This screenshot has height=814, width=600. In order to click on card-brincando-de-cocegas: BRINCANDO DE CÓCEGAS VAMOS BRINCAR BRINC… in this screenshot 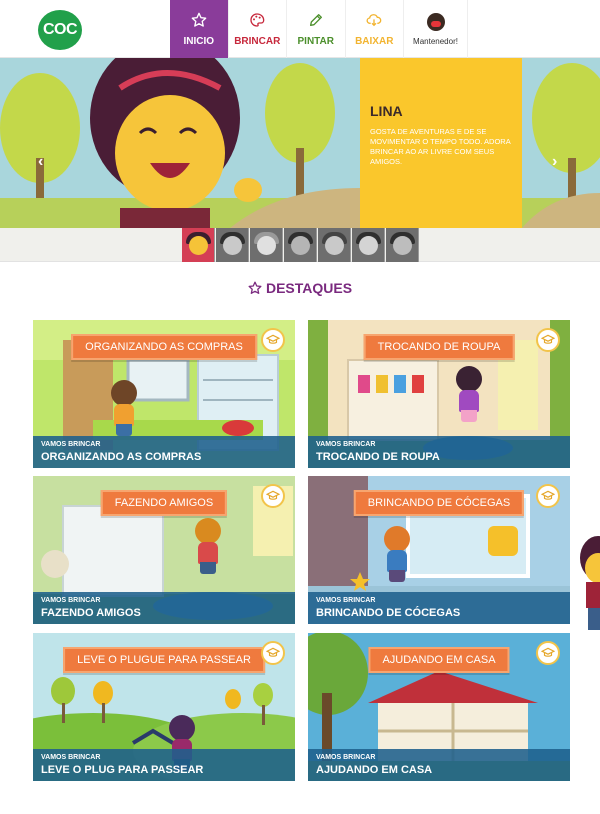, I will do `click(439, 550)`.